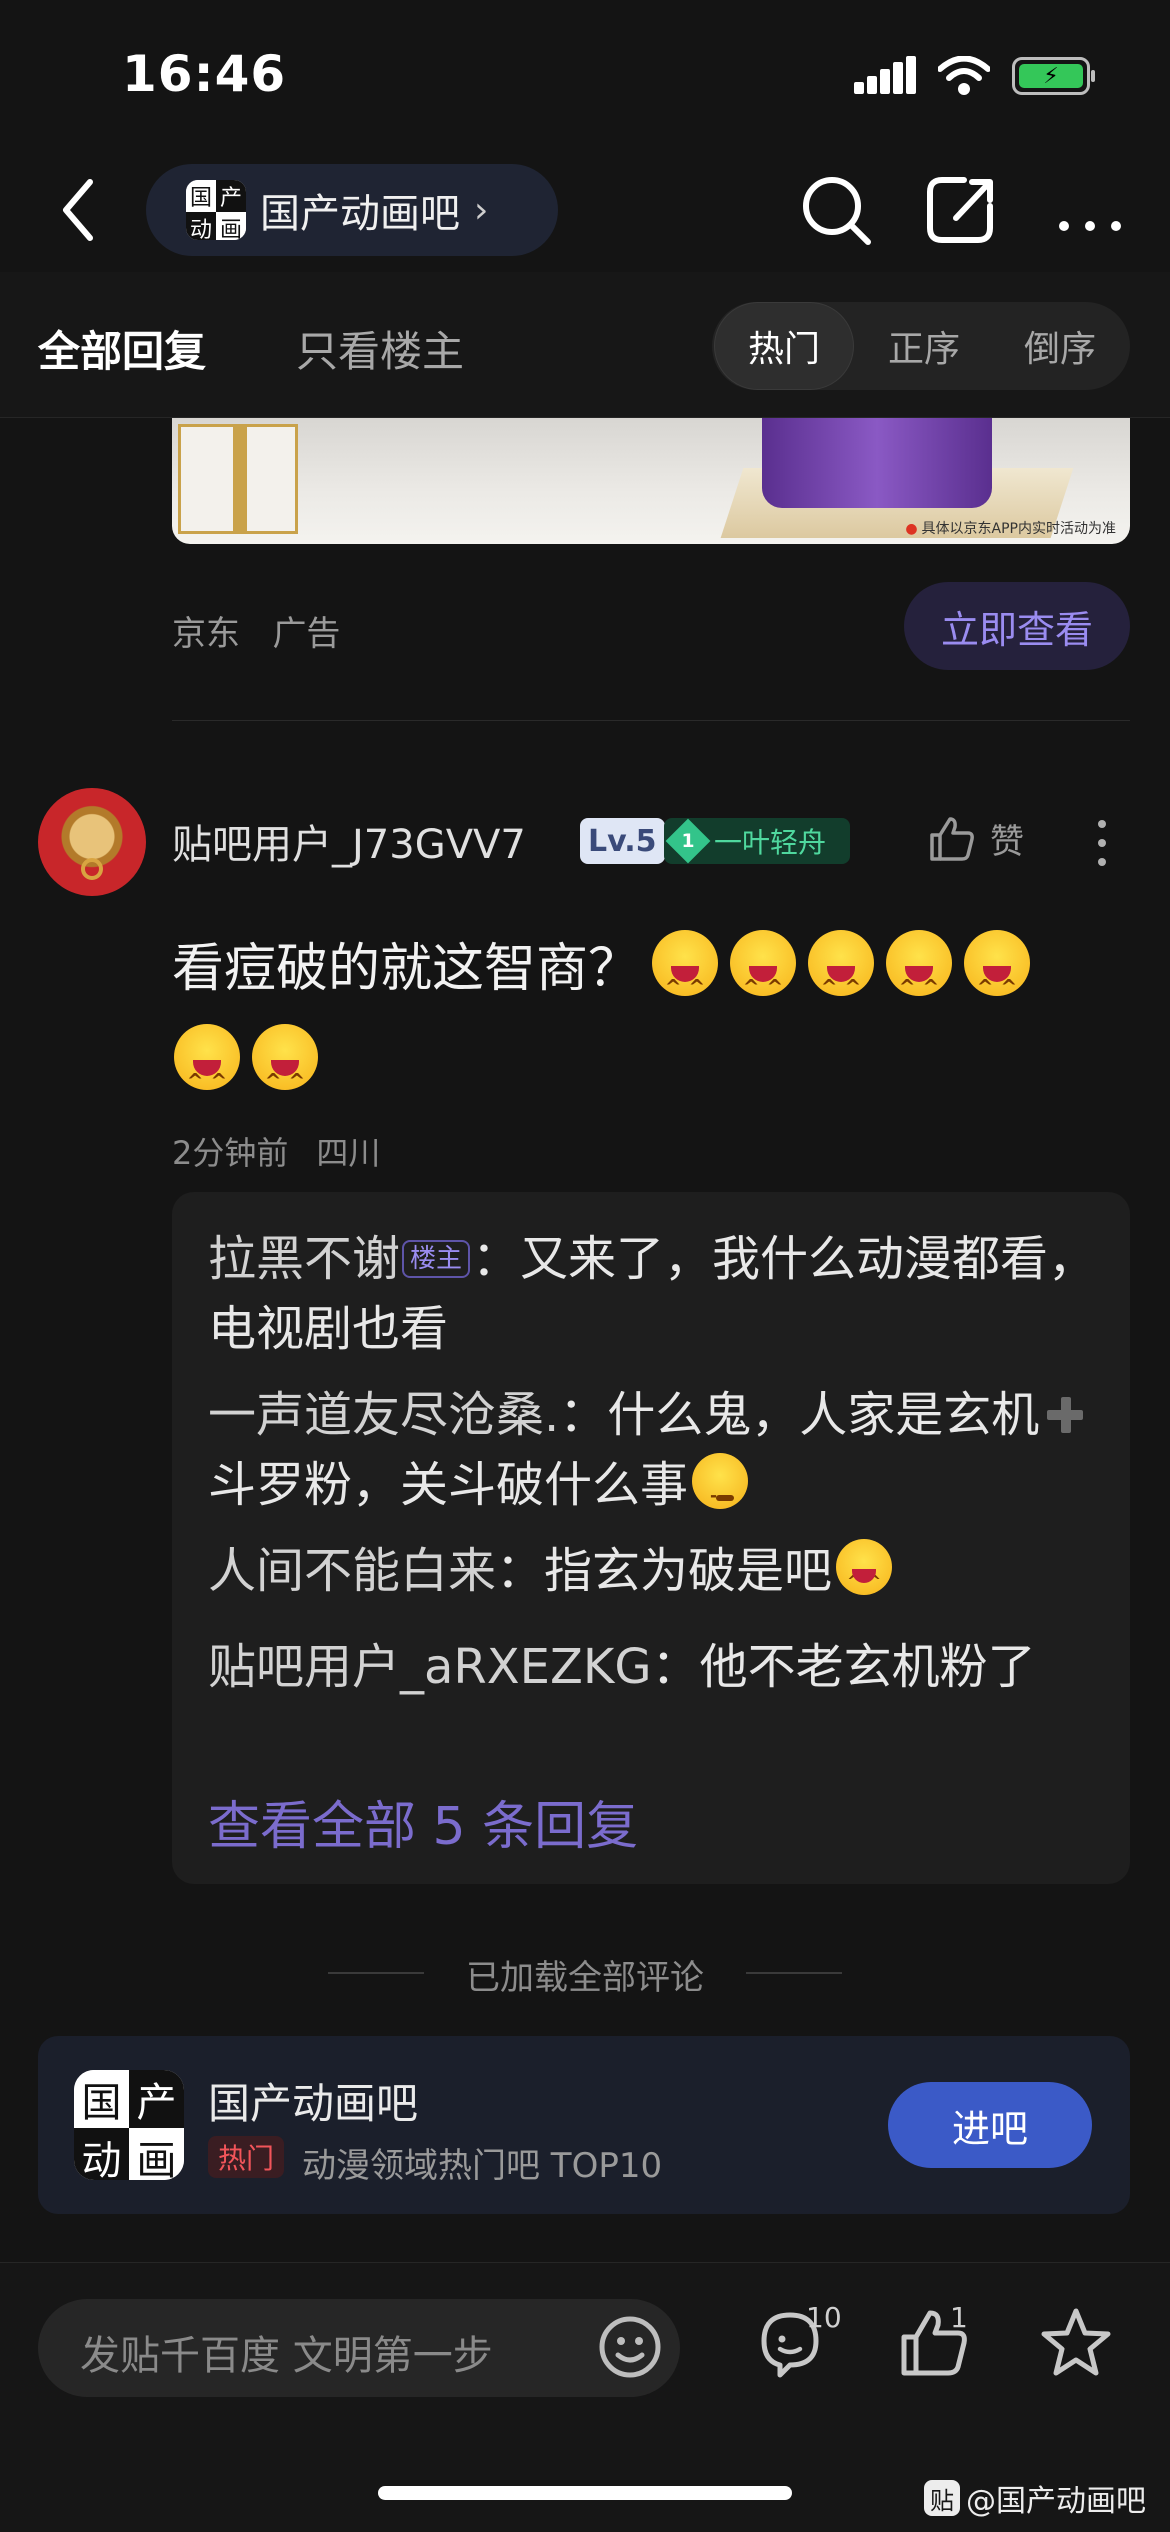 Image resolution: width=1170 pixels, height=2532 pixels. What do you see at coordinates (380, 348) in the screenshot?
I see `tab-op-only: 只看楼主` at bounding box center [380, 348].